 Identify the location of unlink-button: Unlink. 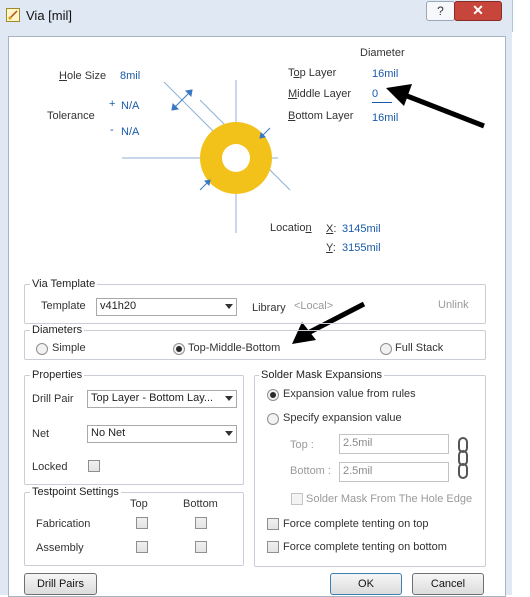
(453, 305).